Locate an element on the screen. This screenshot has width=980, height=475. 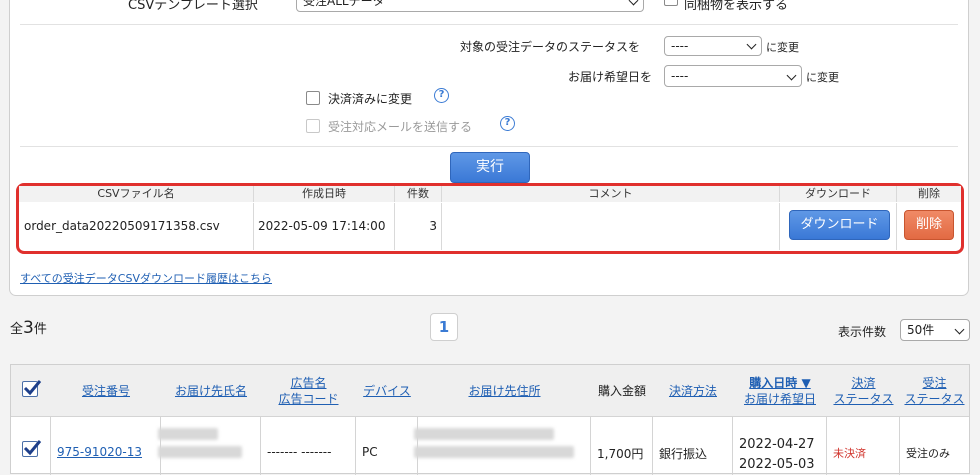
per-page-select: 50件 is located at coordinates (935, 330).